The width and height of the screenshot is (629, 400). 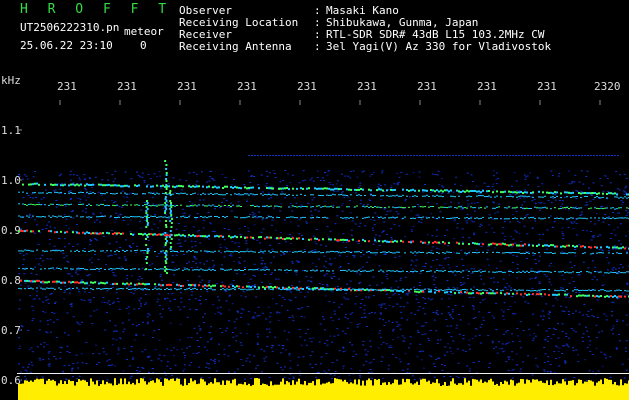 What do you see at coordinates (205, 34) in the screenshot?
I see `info-label-receiver: Receiver` at bounding box center [205, 34].